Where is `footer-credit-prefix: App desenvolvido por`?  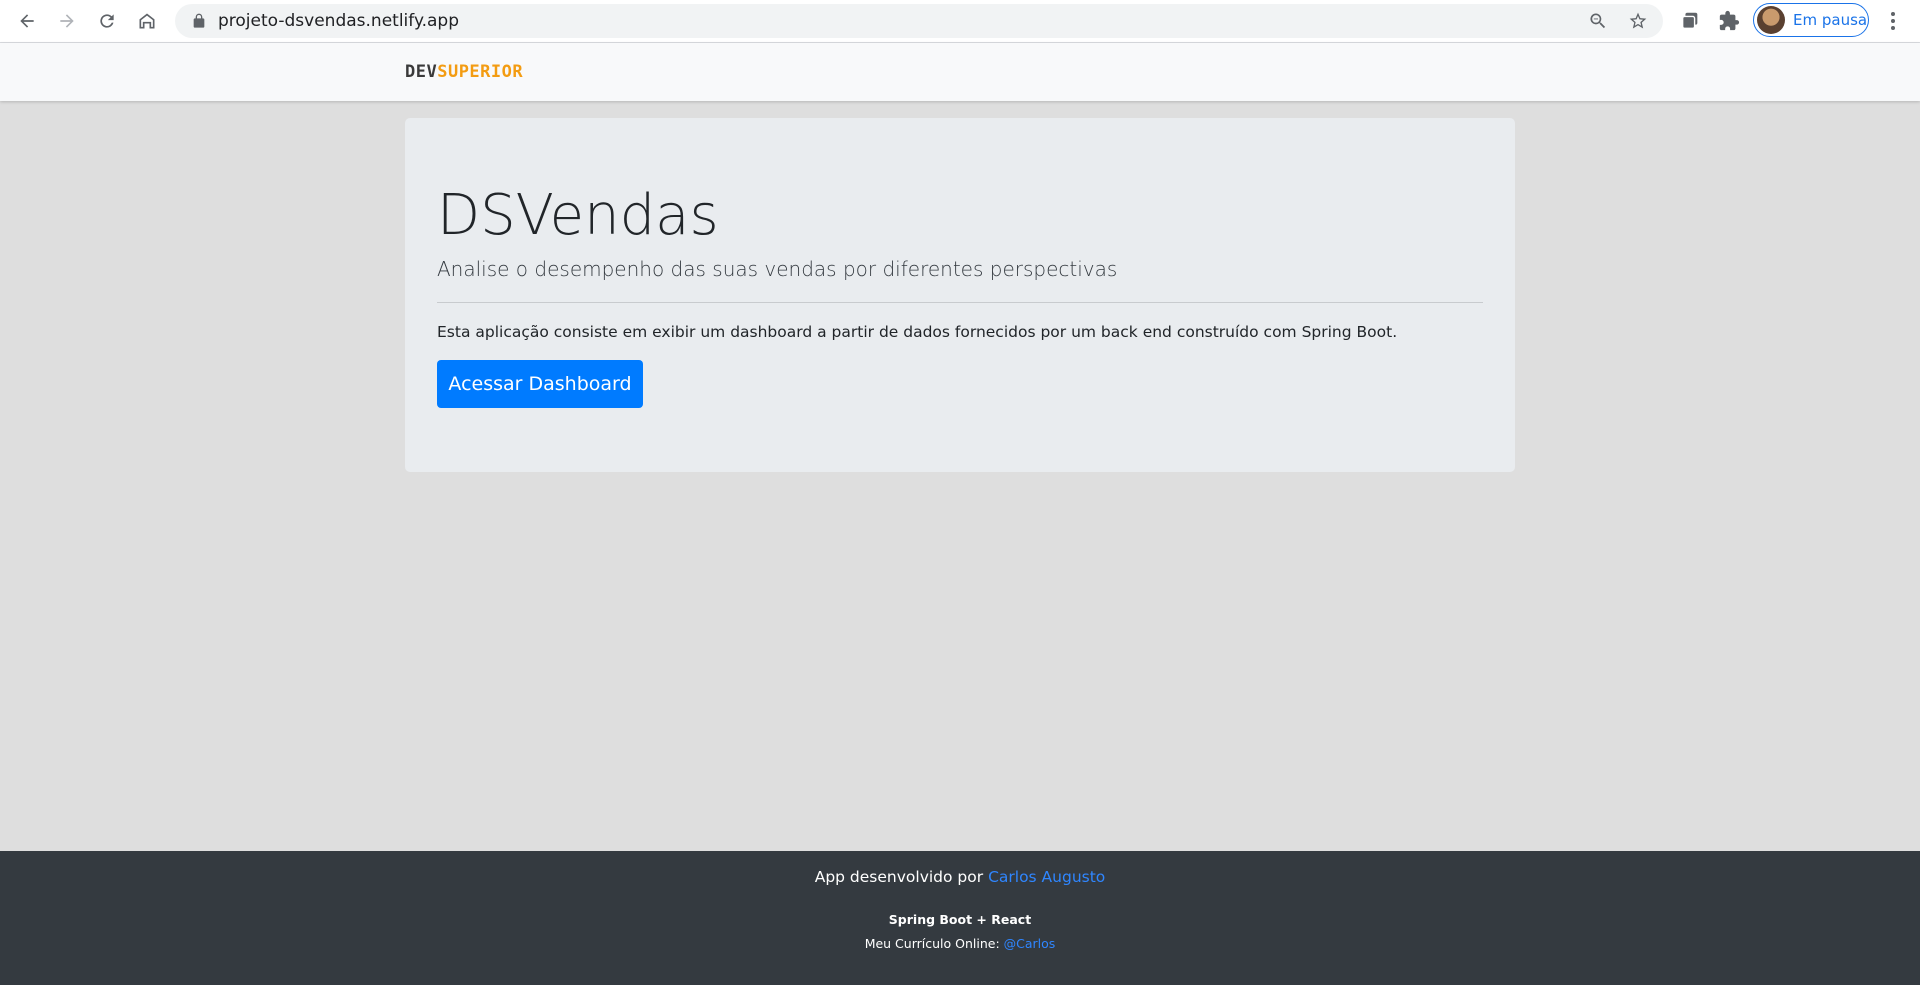
footer-credit-prefix: App desenvolvido por is located at coordinates (901, 877).